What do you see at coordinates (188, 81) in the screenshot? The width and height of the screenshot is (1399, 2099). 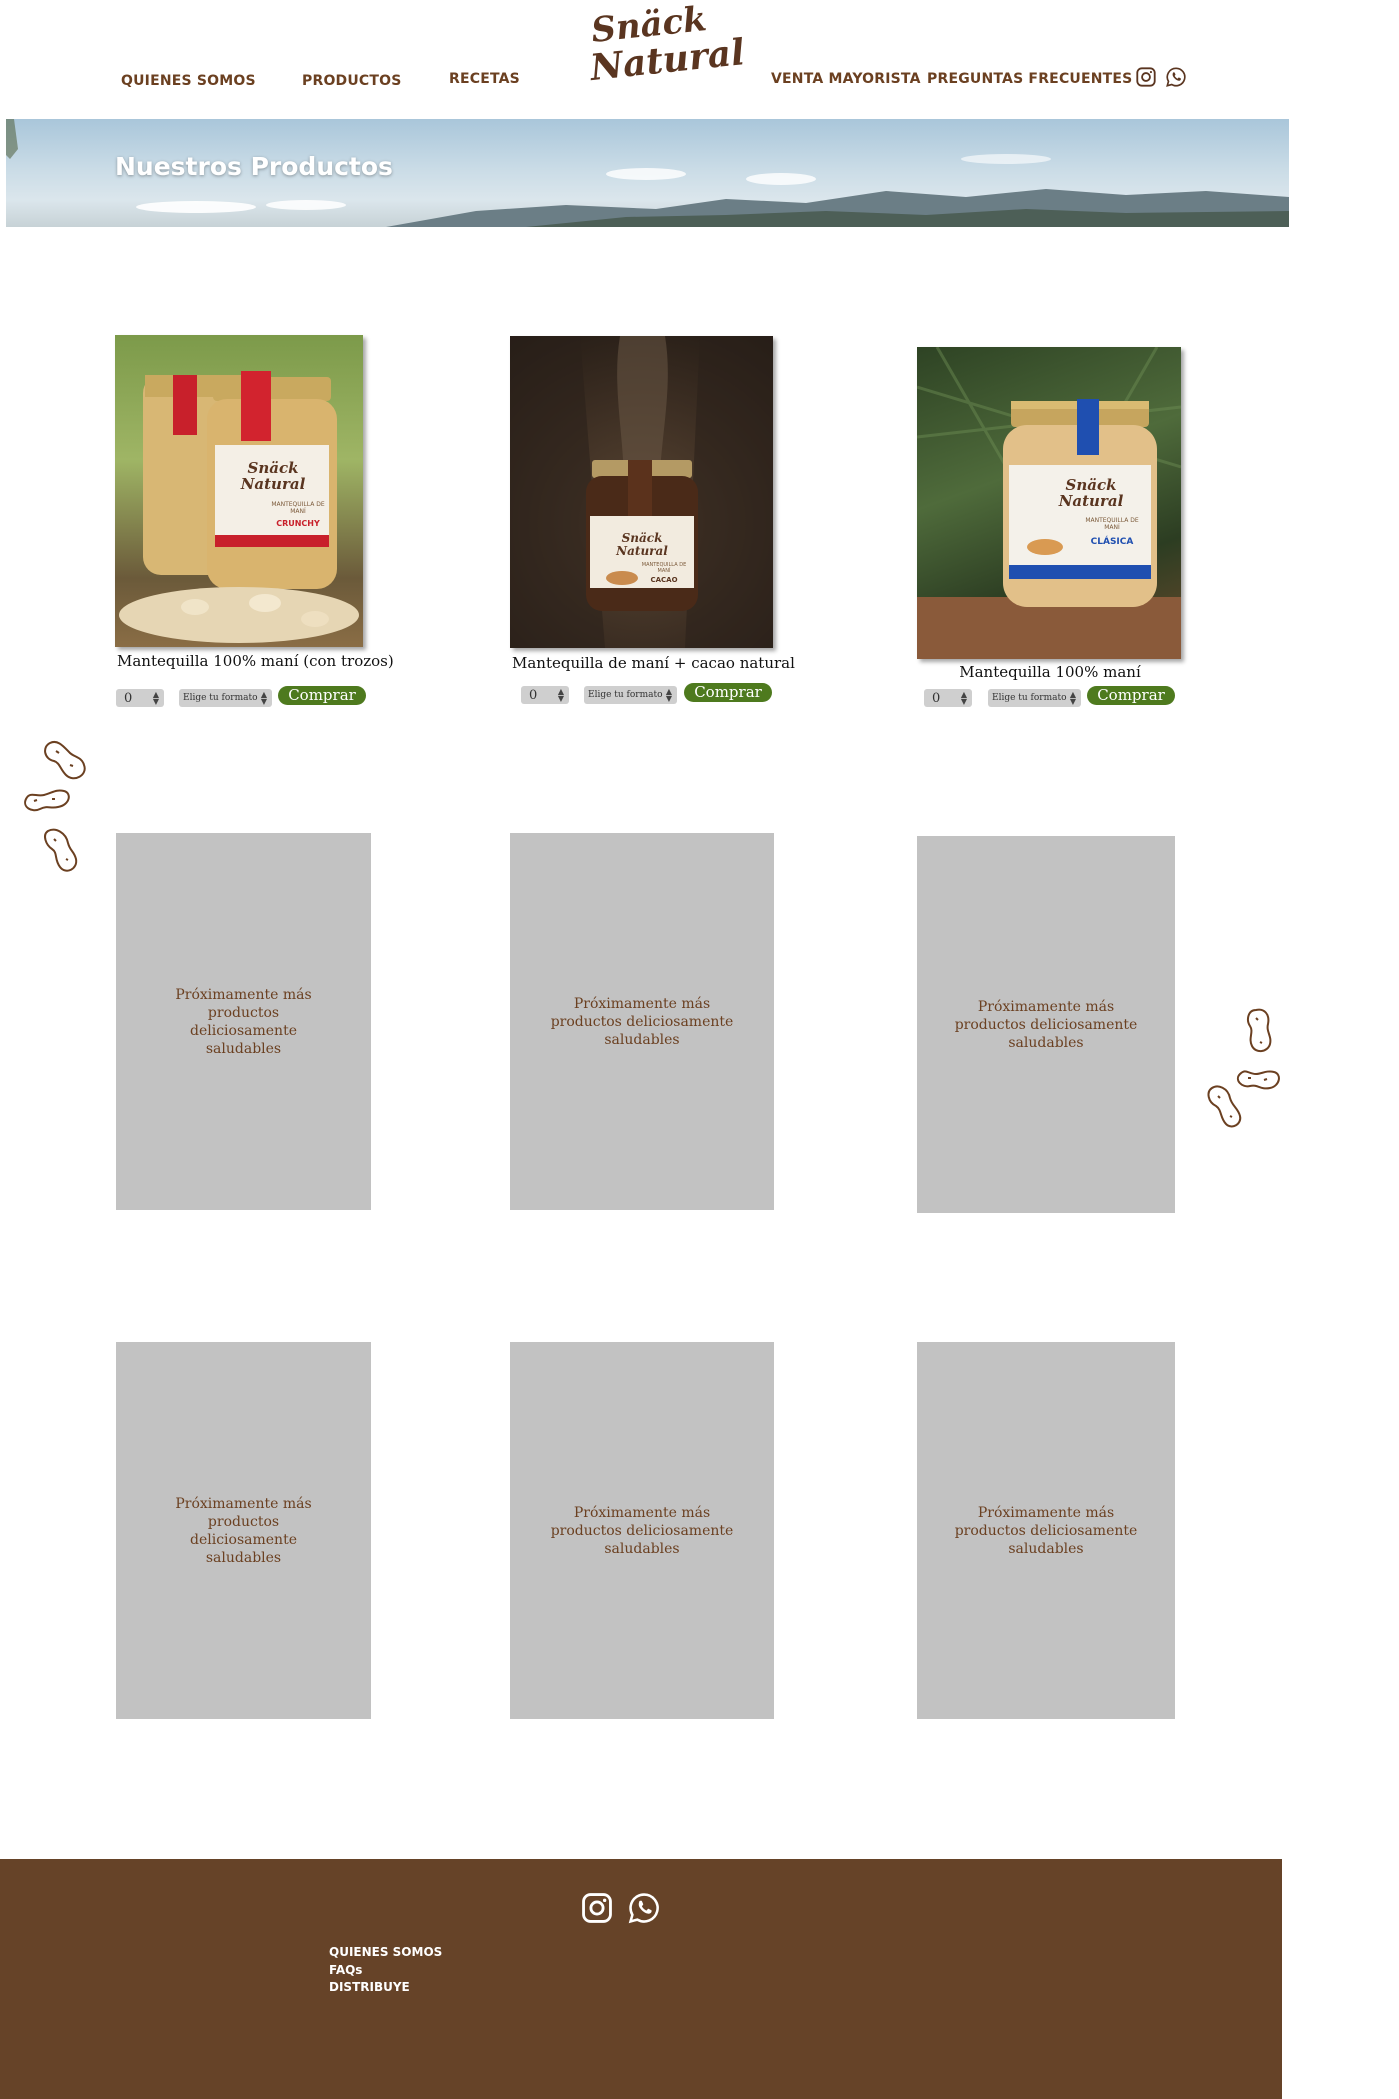 I see `nav-quienes-somos: QUIENES SOMOS` at bounding box center [188, 81].